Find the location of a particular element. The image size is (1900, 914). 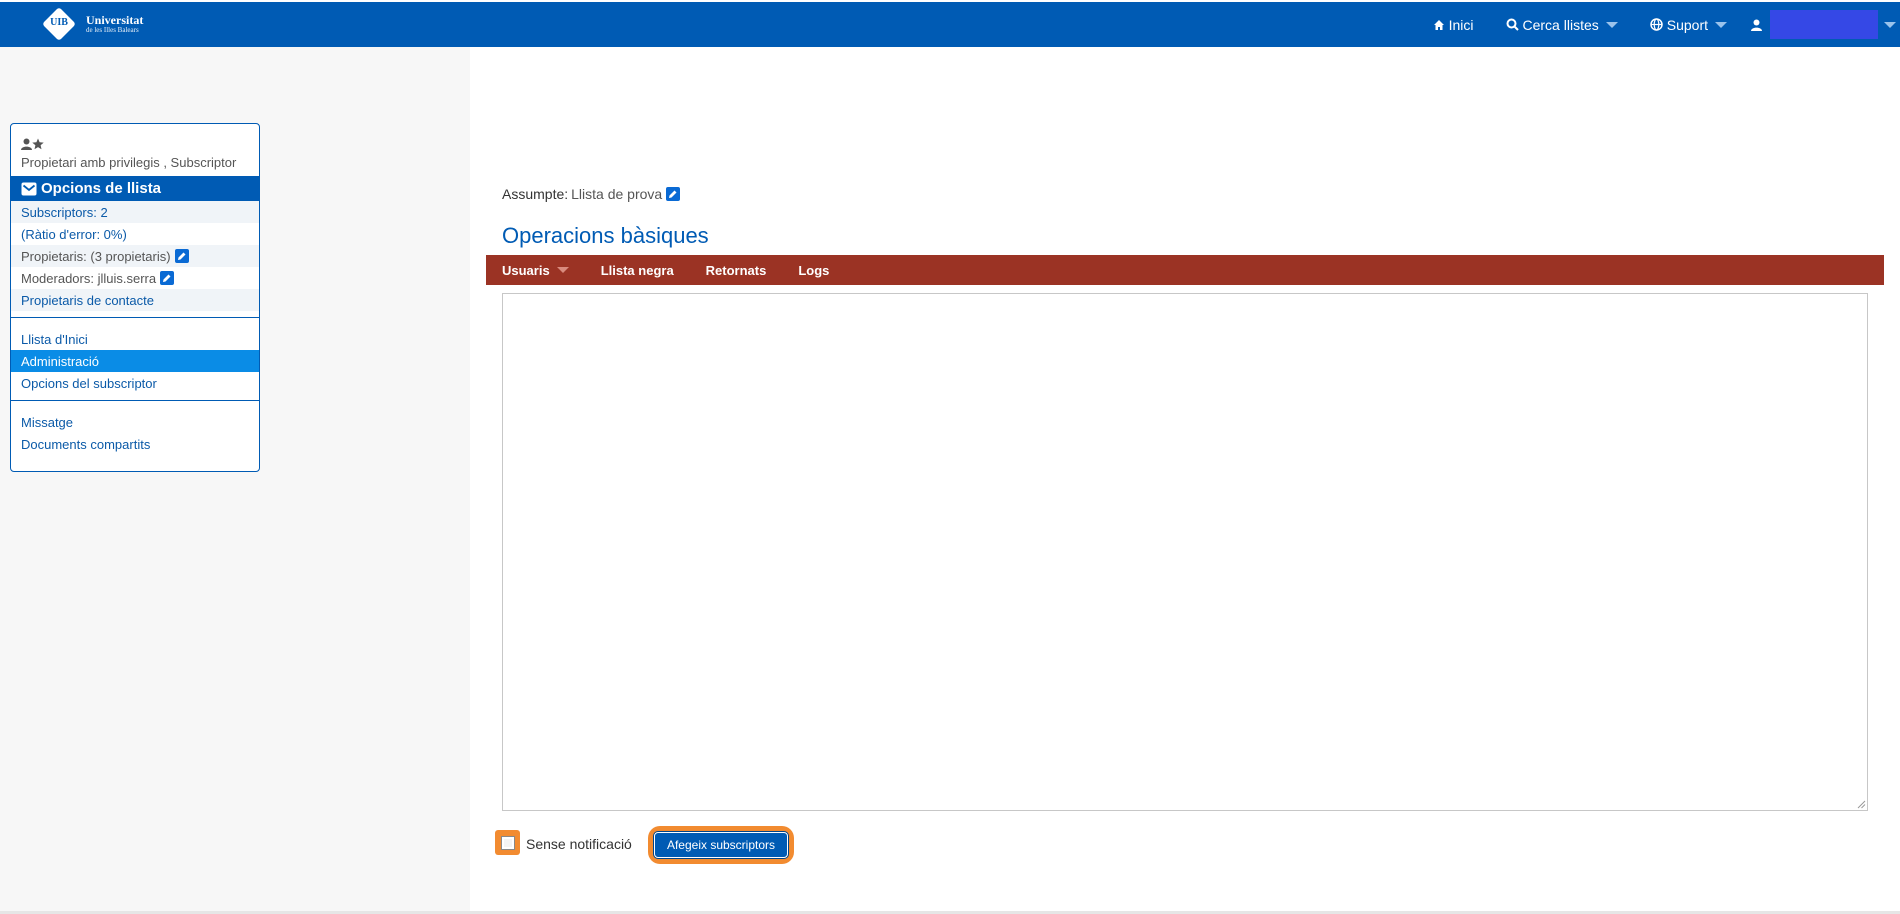

home-icon is located at coordinates (1438, 24).